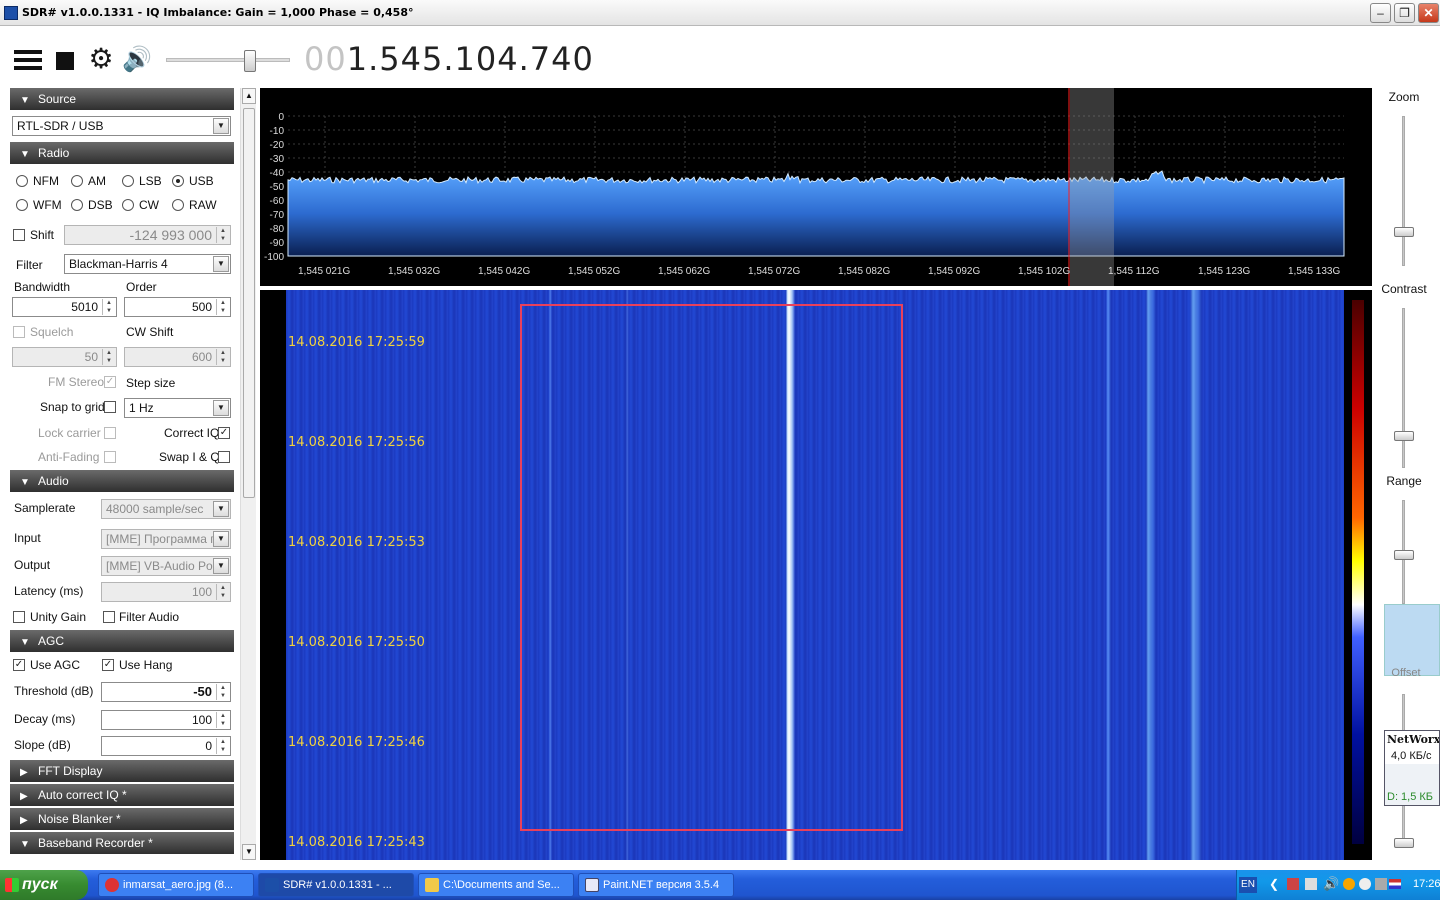  I want to click on cwshift-input: 600 ▲ ▼, so click(177, 357).